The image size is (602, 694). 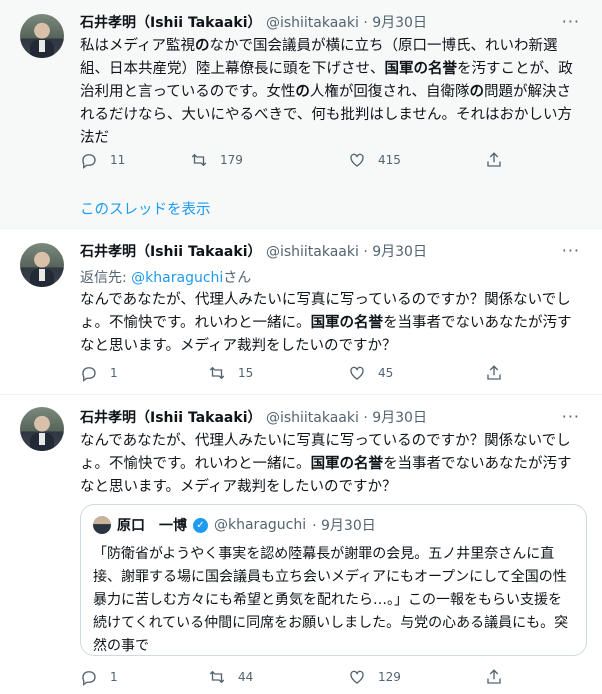 I want to click on reply-context: 返信先: @kharaguchiさん, so click(x=165, y=277).